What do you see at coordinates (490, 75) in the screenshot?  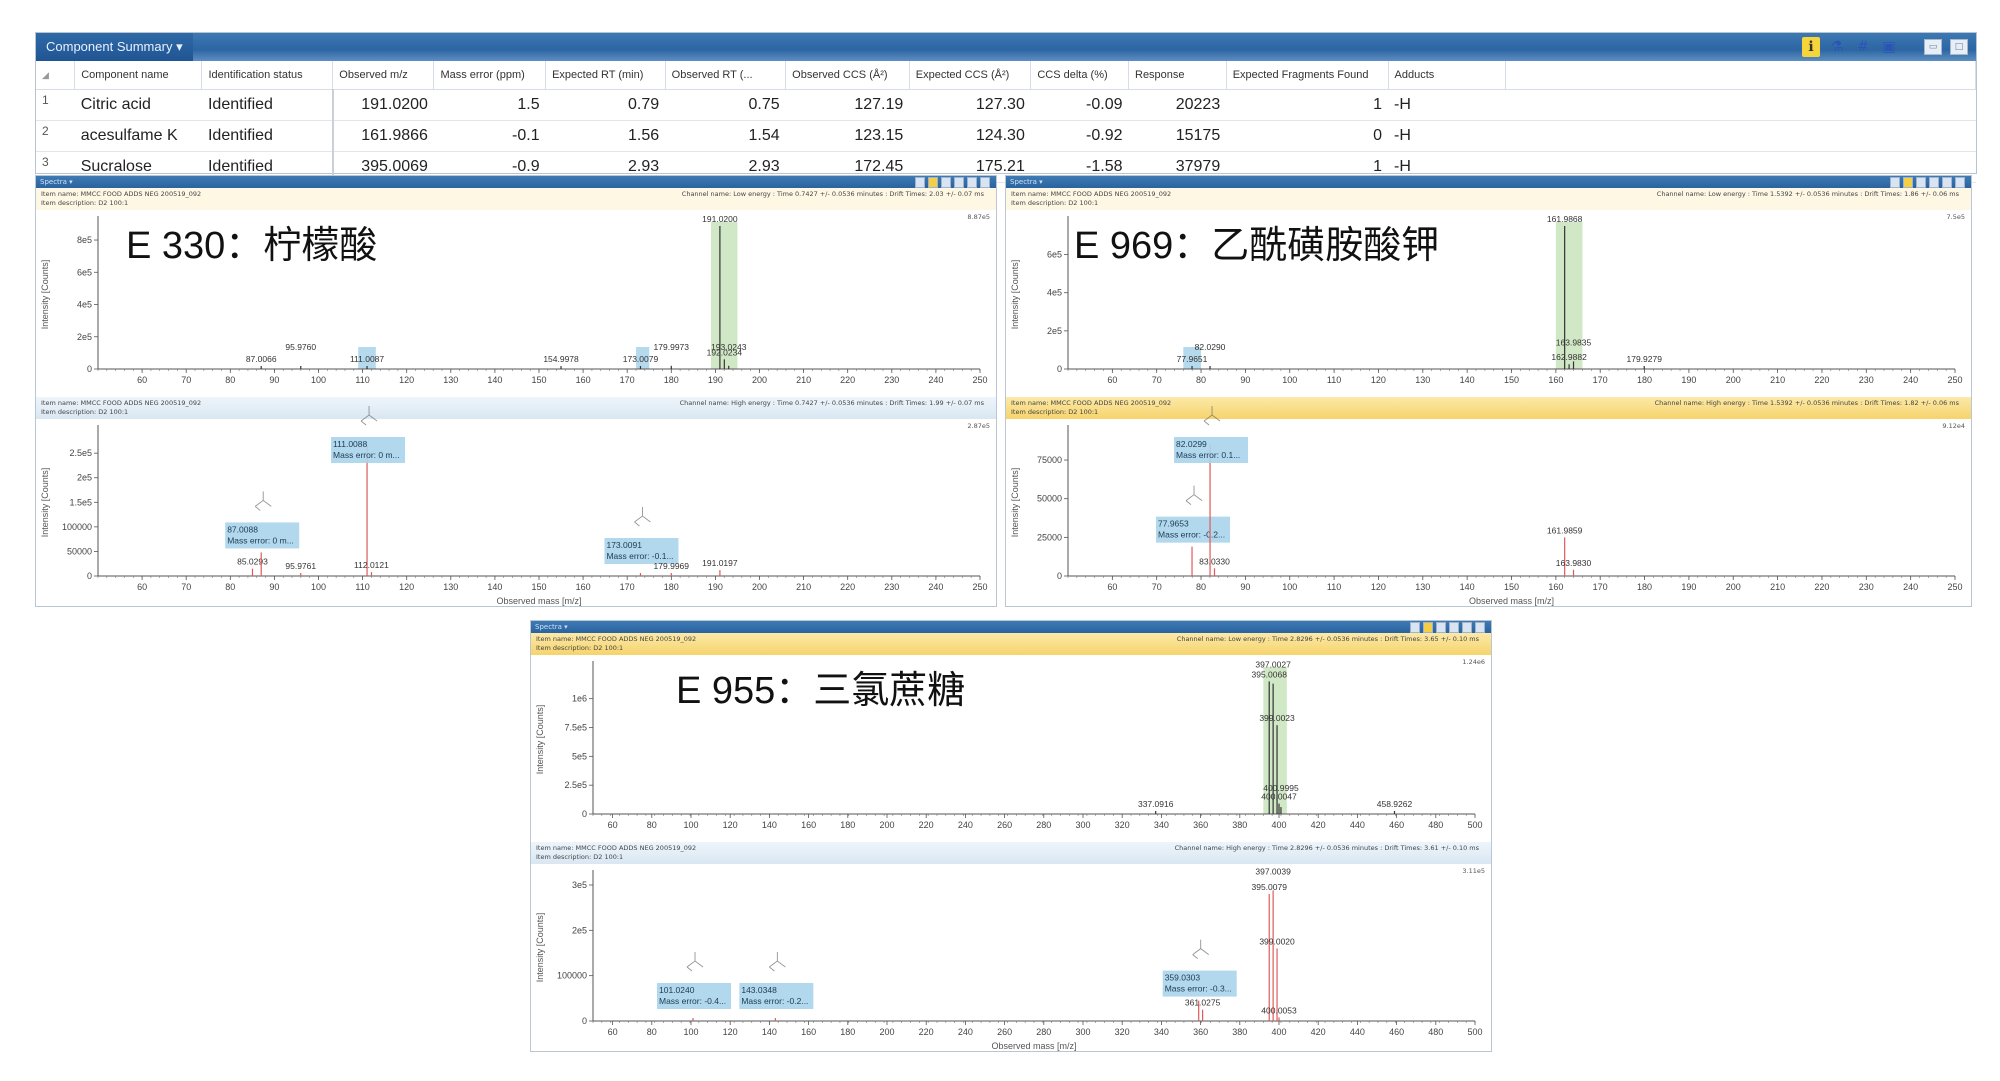 I see `column-header: Mass error (ppm)` at bounding box center [490, 75].